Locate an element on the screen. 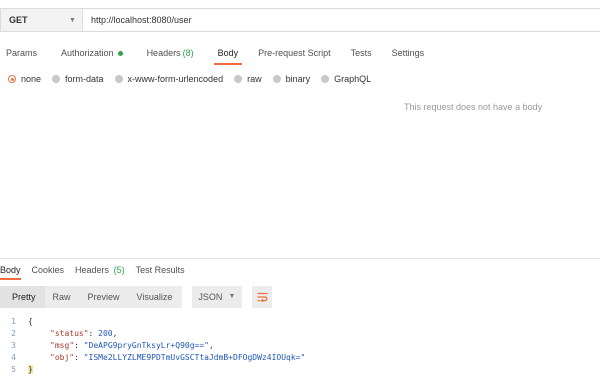 The height and width of the screenshot is (390, 600). method-select: GET ▼ is located at coordinates (42, 20).